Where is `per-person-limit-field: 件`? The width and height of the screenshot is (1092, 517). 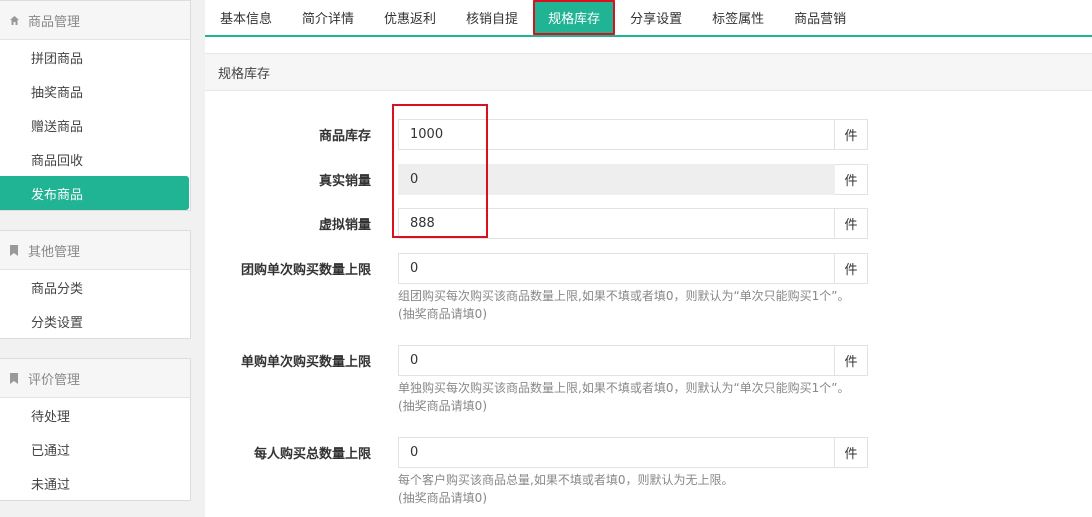
per-person-limit-field: 件 is located at coordinates (633, 452).